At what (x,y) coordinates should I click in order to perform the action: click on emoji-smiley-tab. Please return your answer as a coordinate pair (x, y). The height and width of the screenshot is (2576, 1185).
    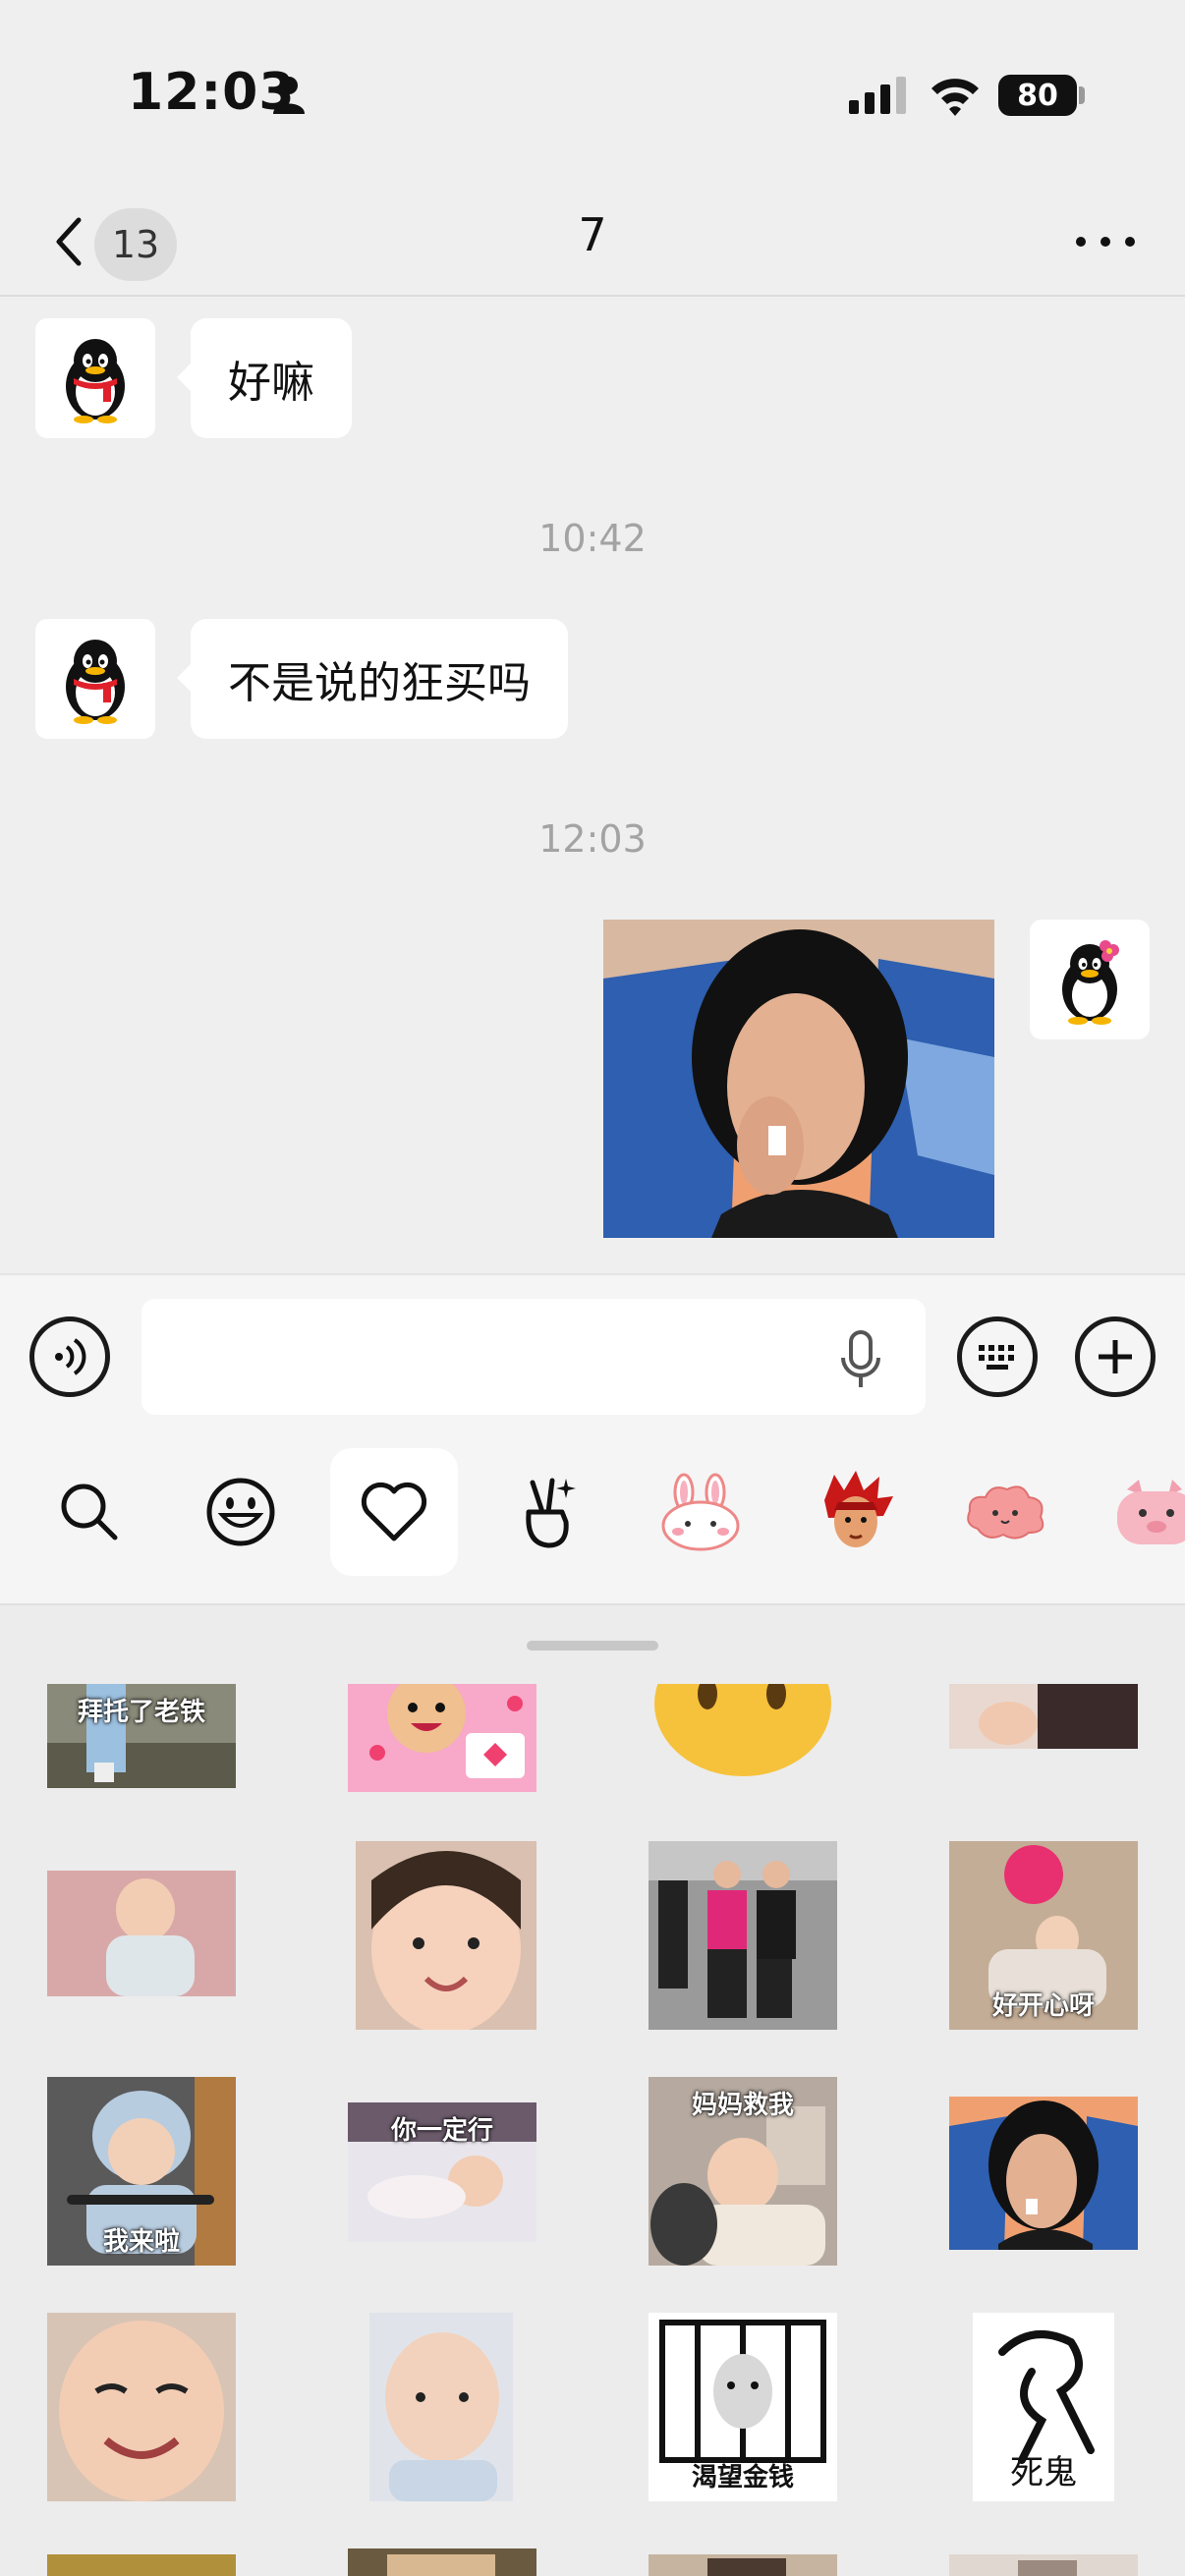
    Looking at the image, I should click on (241, 1512).